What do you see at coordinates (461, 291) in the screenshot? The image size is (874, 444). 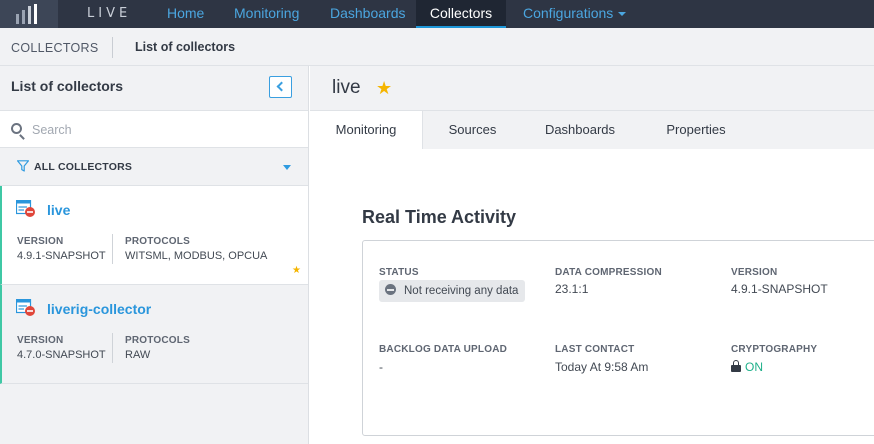 I see `status-value: Not receiving any data` at bounding box center [461, 291].